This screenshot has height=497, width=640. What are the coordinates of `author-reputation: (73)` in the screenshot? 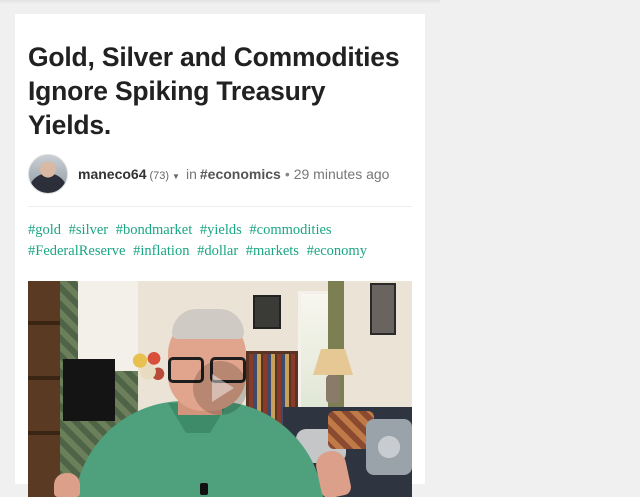 It's located at (159, 176).